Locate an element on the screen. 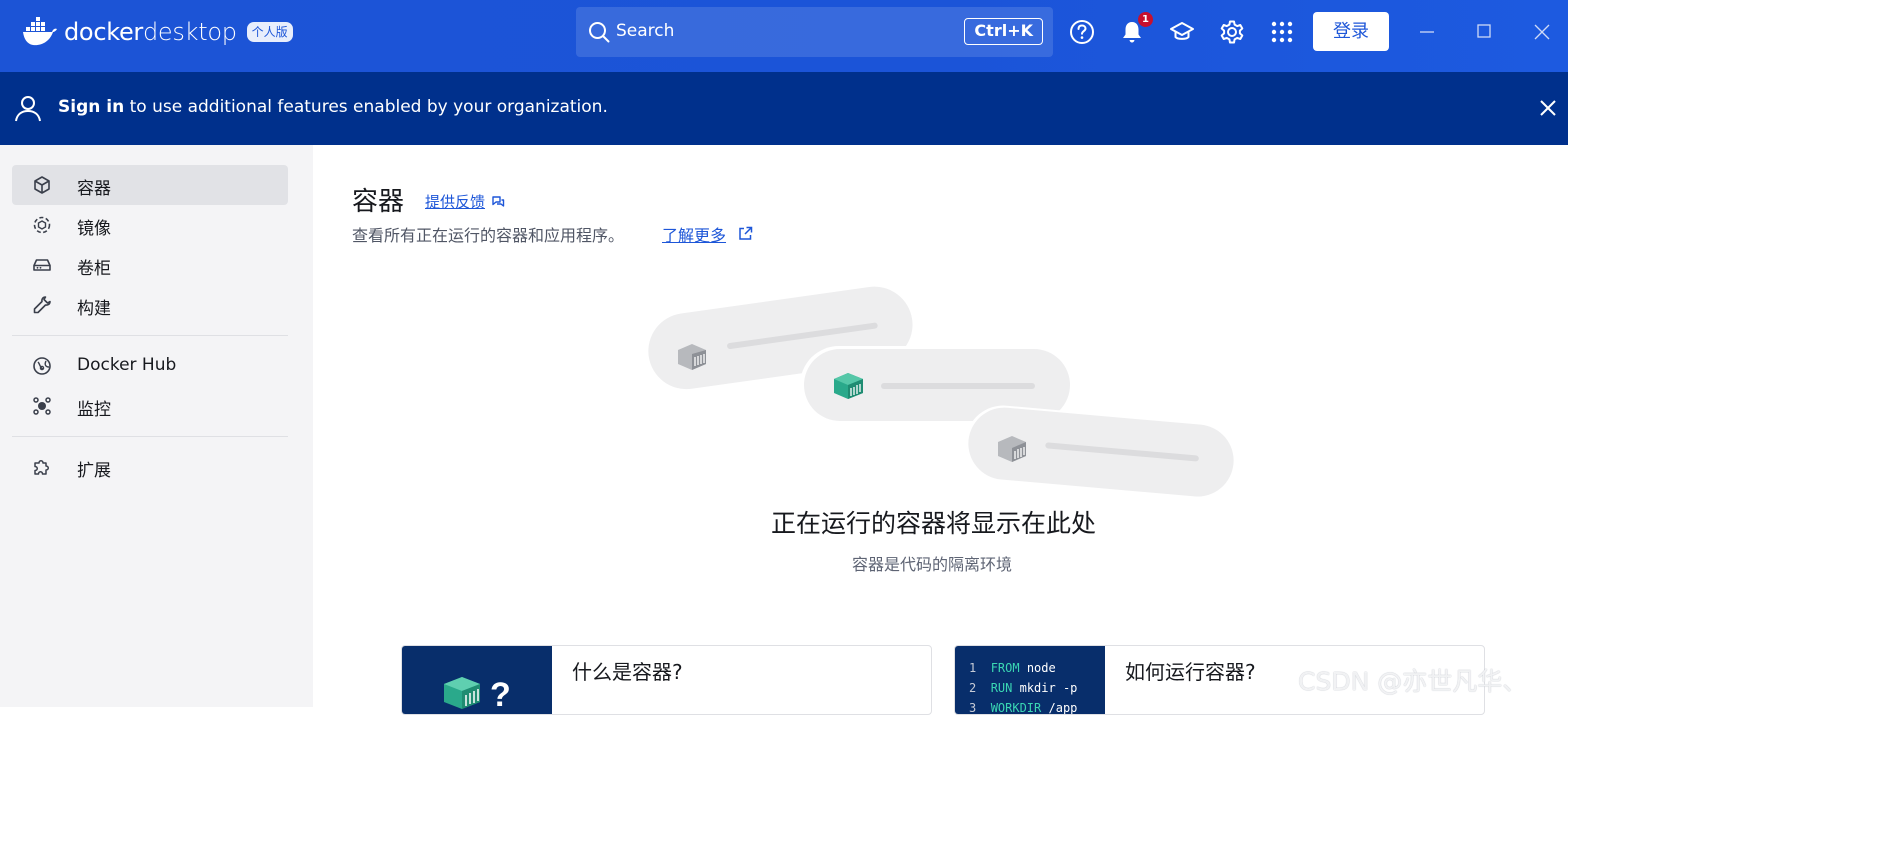  monitor-icon is located at coordinates (42, 406).